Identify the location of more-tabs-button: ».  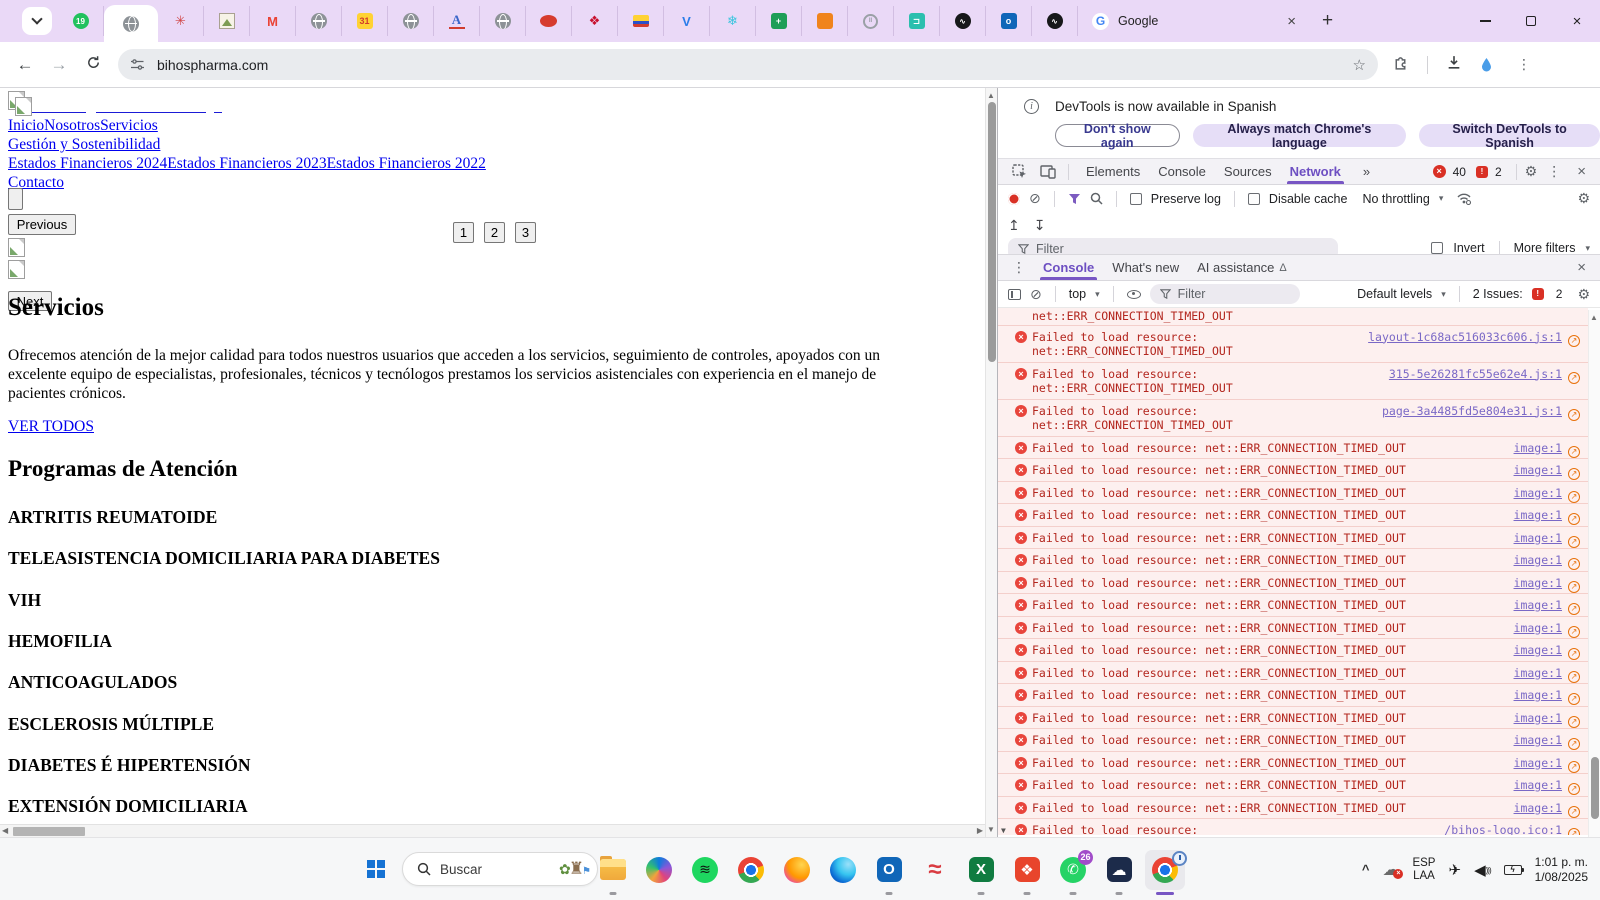
(1366, 171).